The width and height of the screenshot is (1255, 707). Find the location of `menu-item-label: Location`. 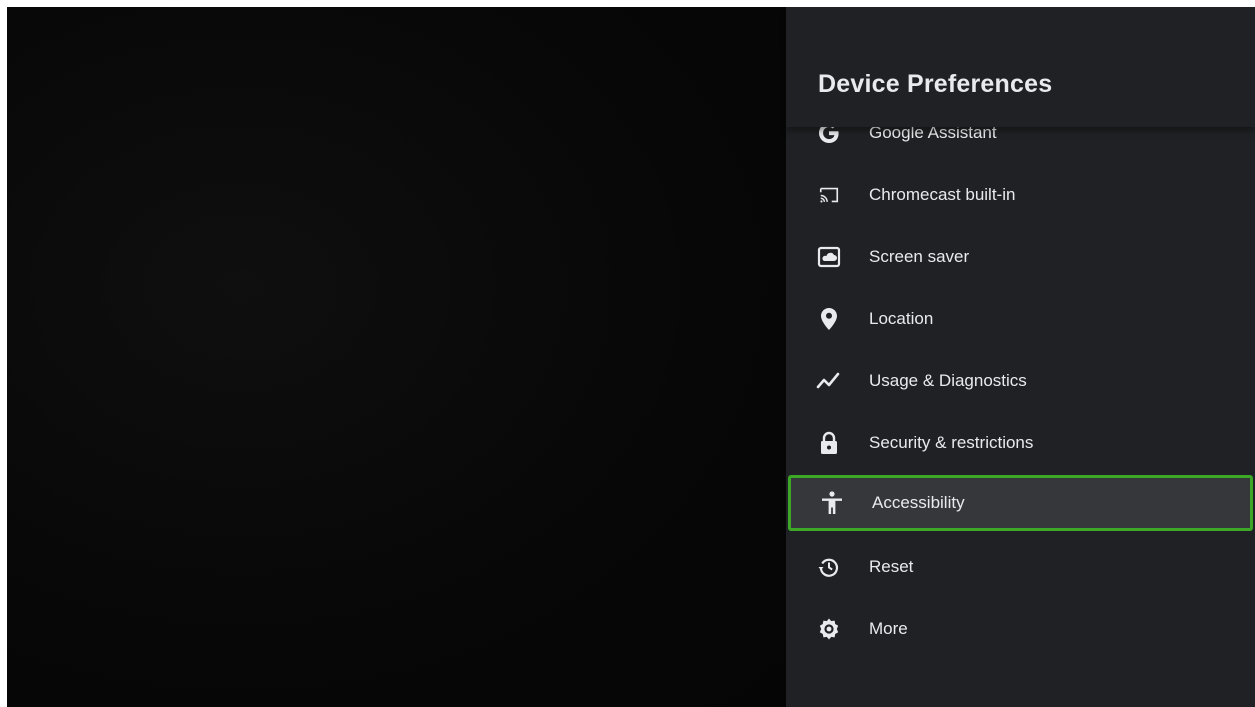

menu-item-label: Location is located at coordinates (901, 318).